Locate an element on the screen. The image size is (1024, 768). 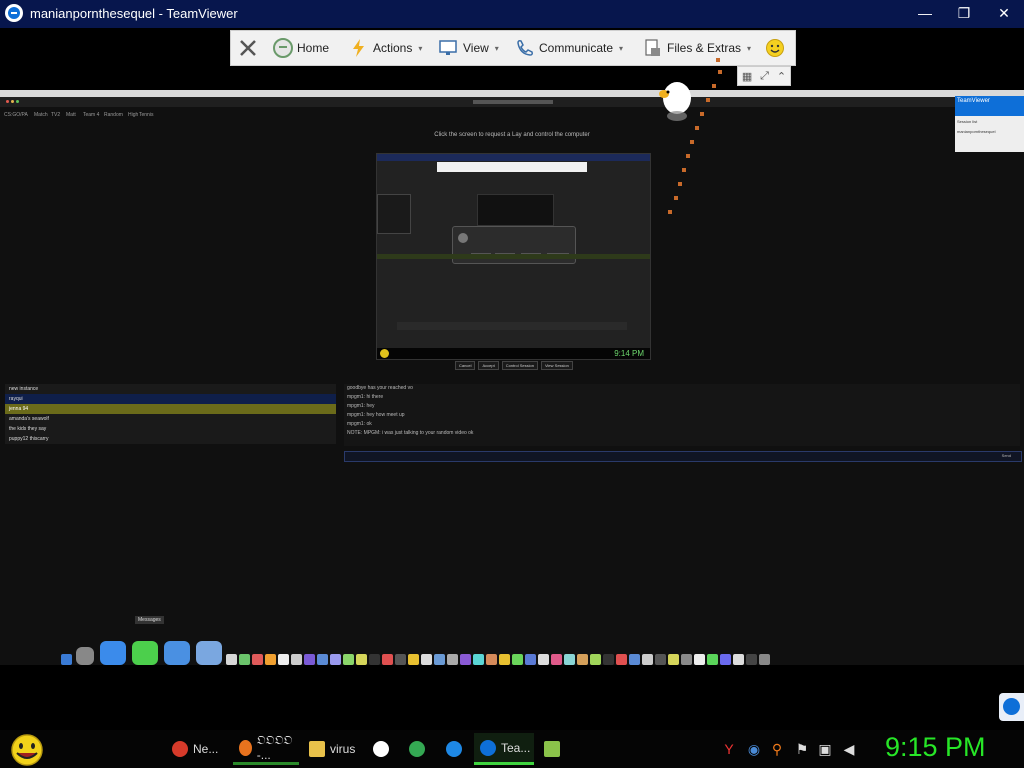
chat-send-button: Send is located at coordinates (1006, 455).